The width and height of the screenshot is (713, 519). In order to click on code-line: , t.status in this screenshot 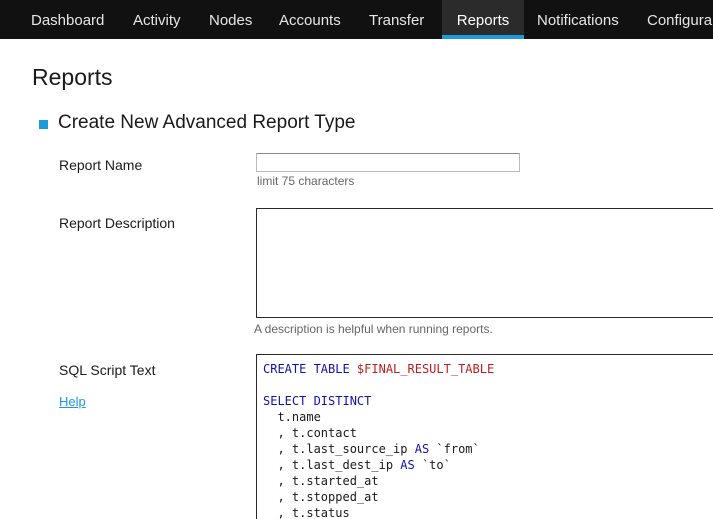, I will do `click(488, 512)`.